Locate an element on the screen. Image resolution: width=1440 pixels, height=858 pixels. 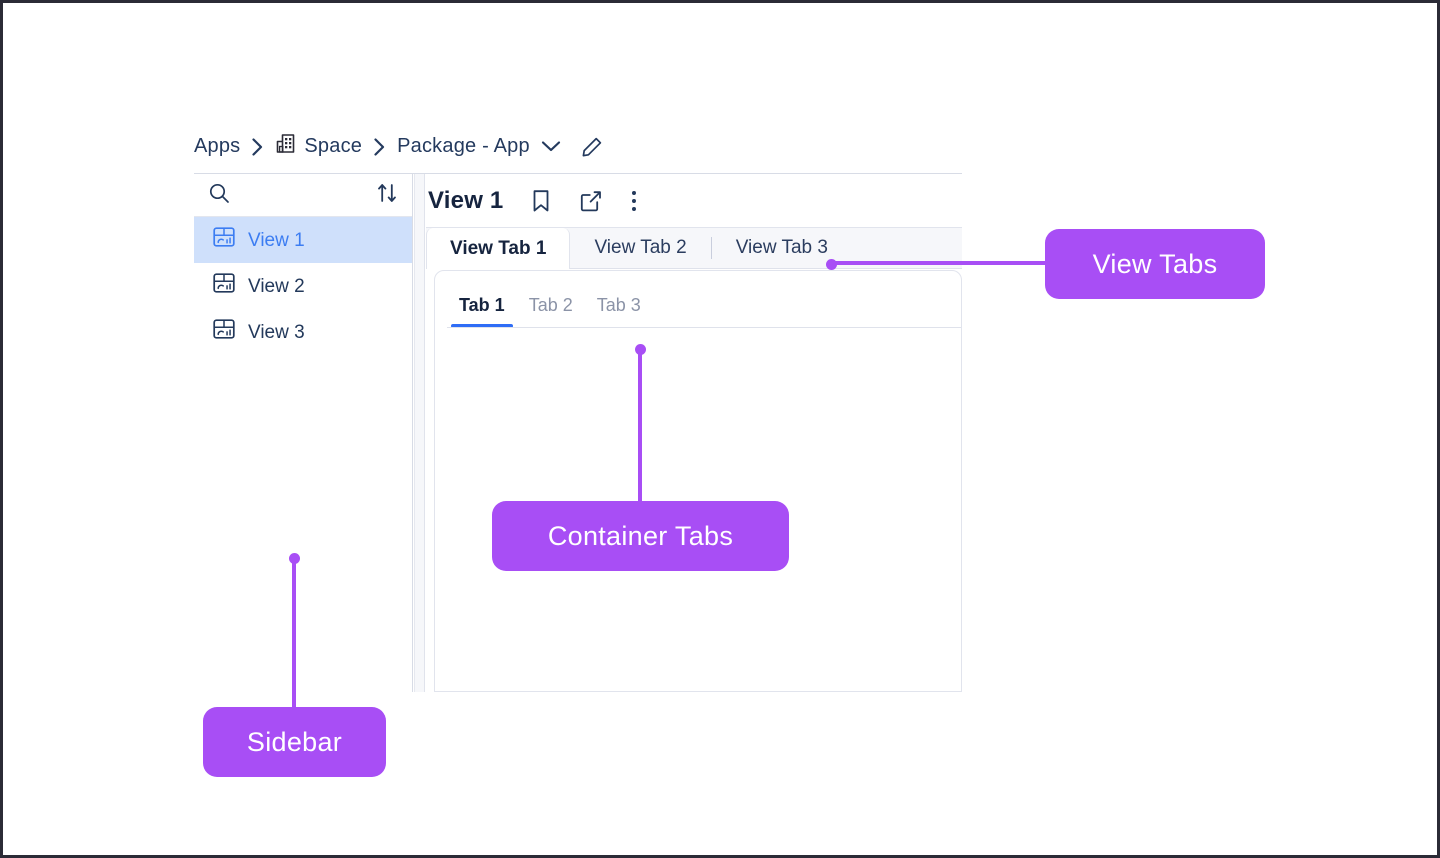
breadcrumb: Apps Space Package - App is located at coordinates (398, 146).